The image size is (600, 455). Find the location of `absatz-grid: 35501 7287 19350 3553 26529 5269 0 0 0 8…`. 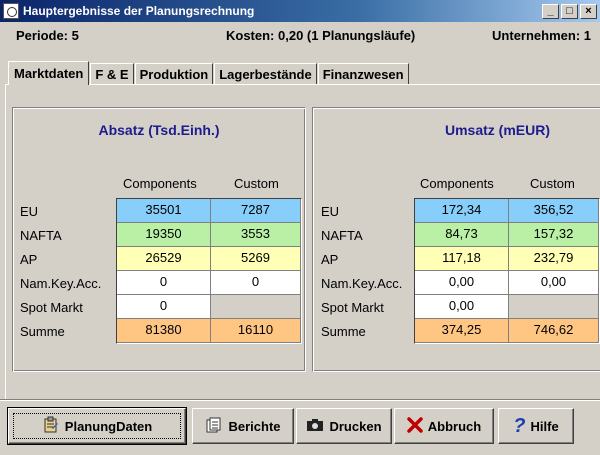

absatz-grid: 35501 7287 19350 3553 26529 5269 0 0 0 8… is located at coordinates (209, 271).